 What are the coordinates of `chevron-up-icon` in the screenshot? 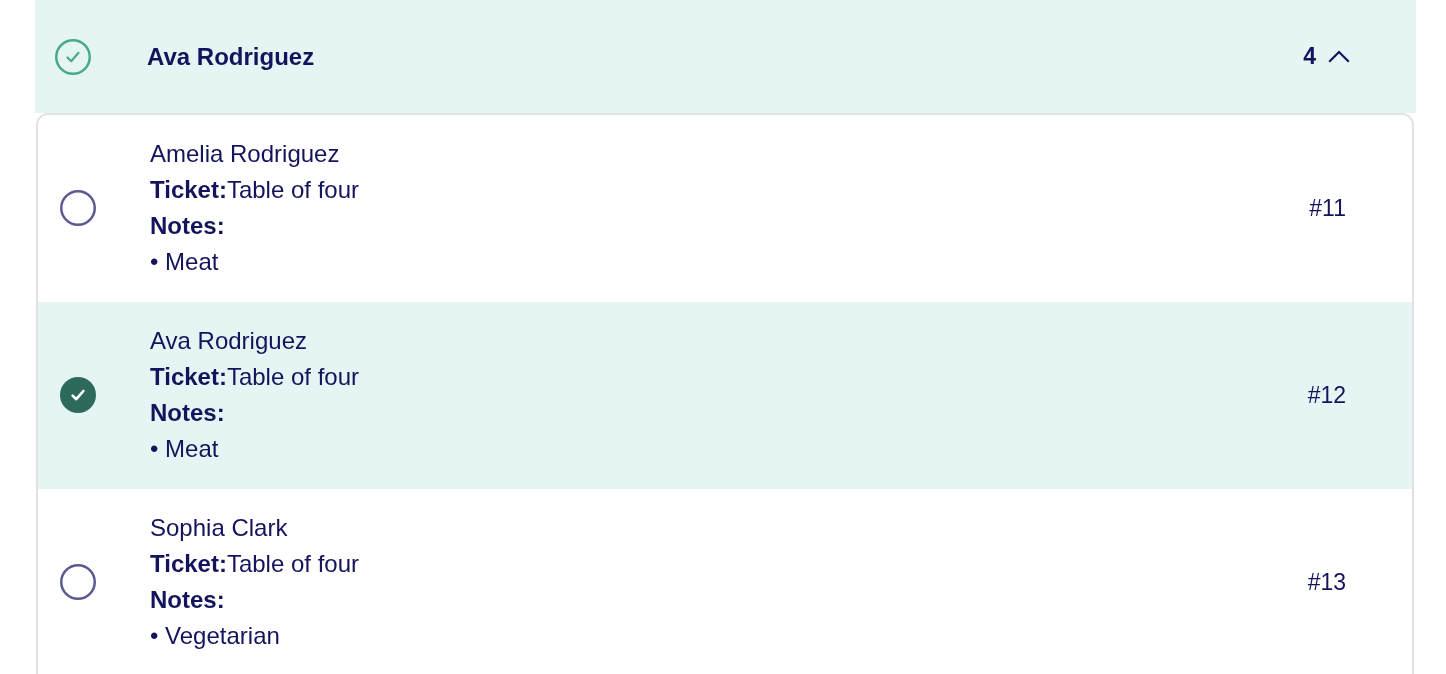 It's located at (1339, 56).